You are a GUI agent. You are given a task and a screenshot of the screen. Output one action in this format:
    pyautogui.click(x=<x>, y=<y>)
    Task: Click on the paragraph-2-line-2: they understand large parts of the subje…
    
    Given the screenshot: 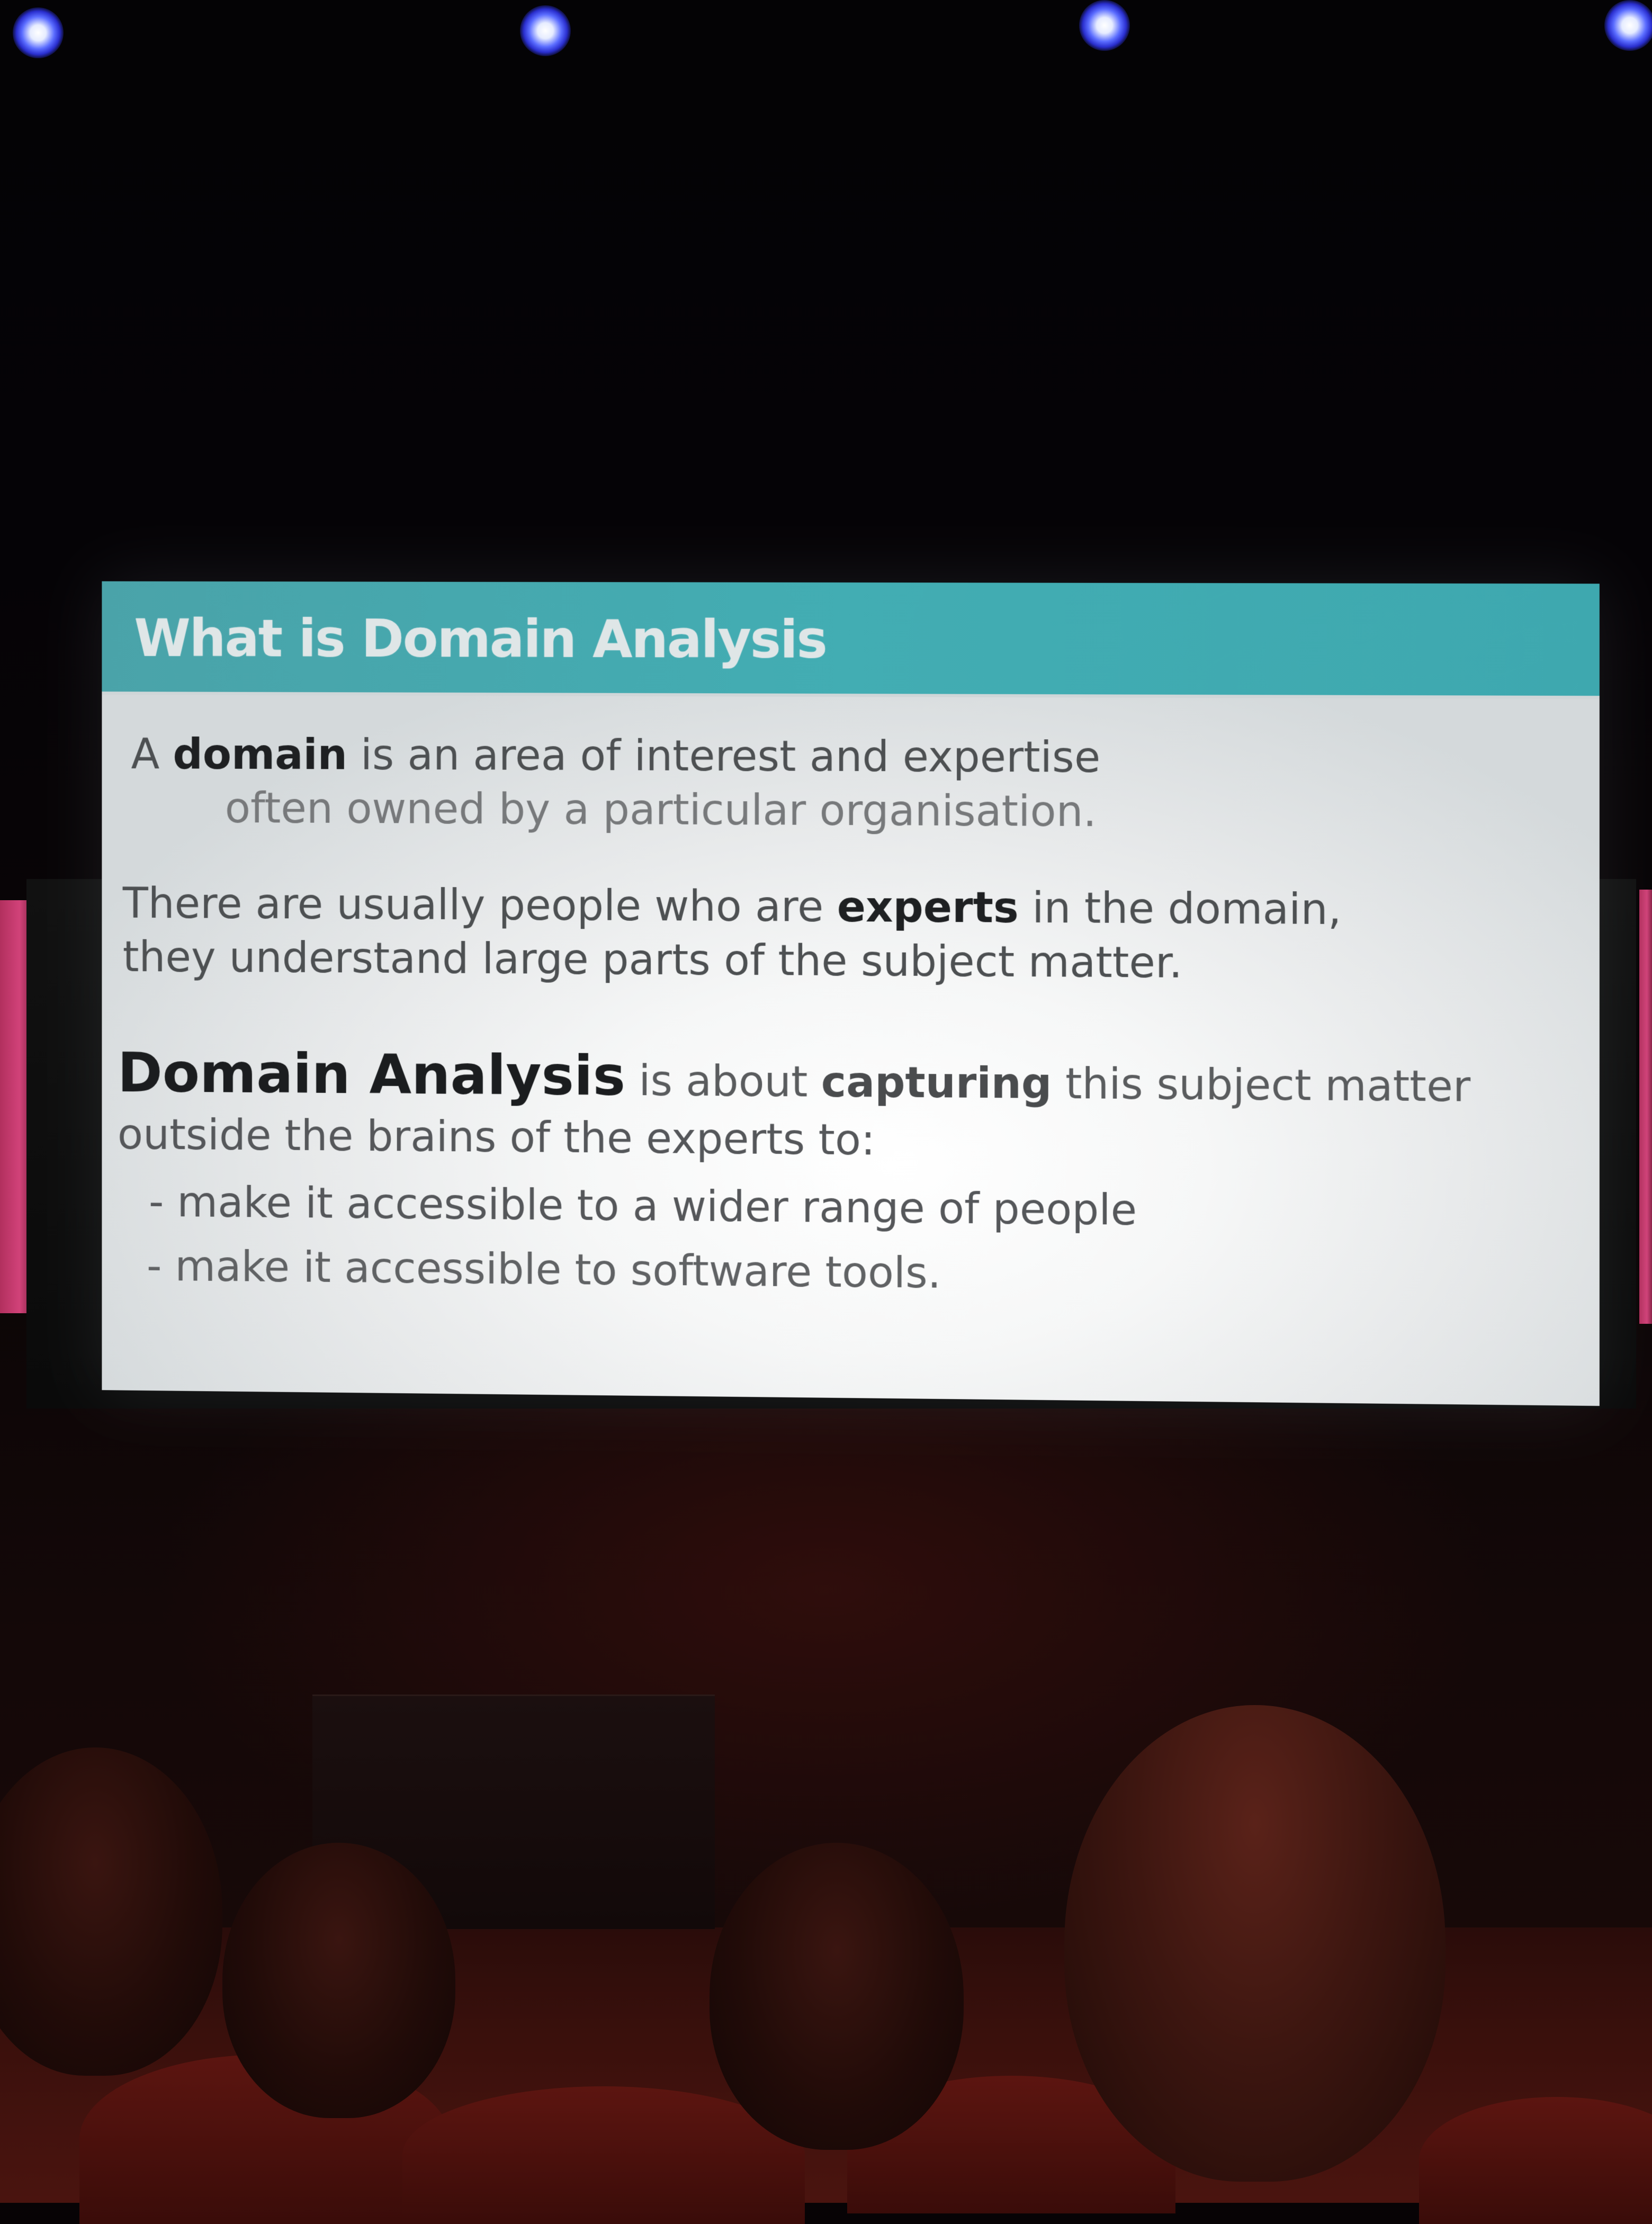 What is the action you would take?
    pyautogui.click(x=652, y=960)
    